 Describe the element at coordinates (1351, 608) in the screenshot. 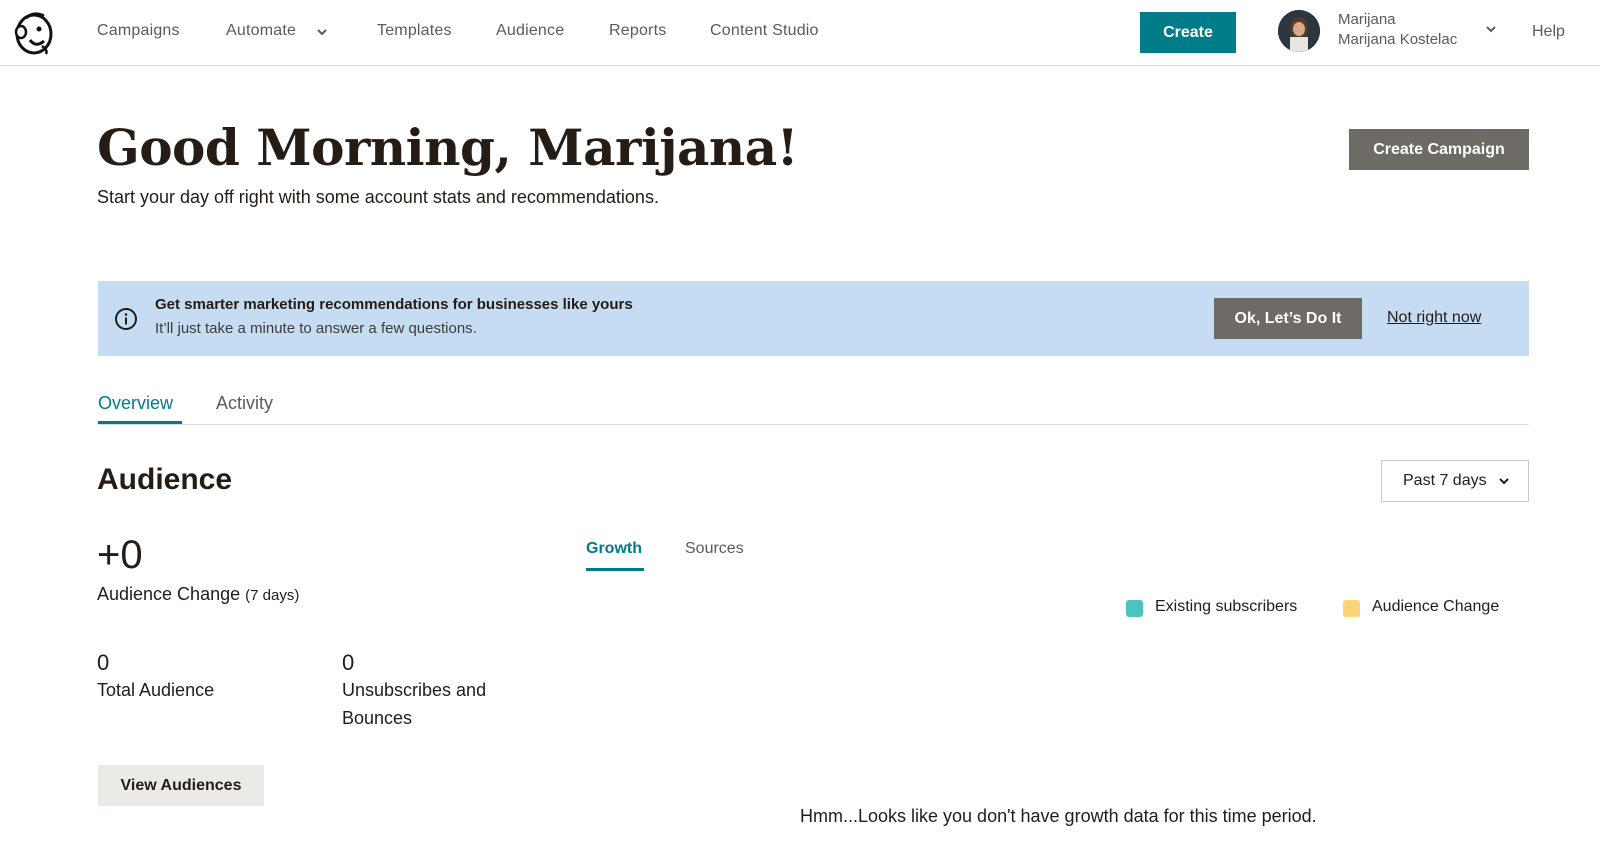

I see `legend-swatch-change` at that location.